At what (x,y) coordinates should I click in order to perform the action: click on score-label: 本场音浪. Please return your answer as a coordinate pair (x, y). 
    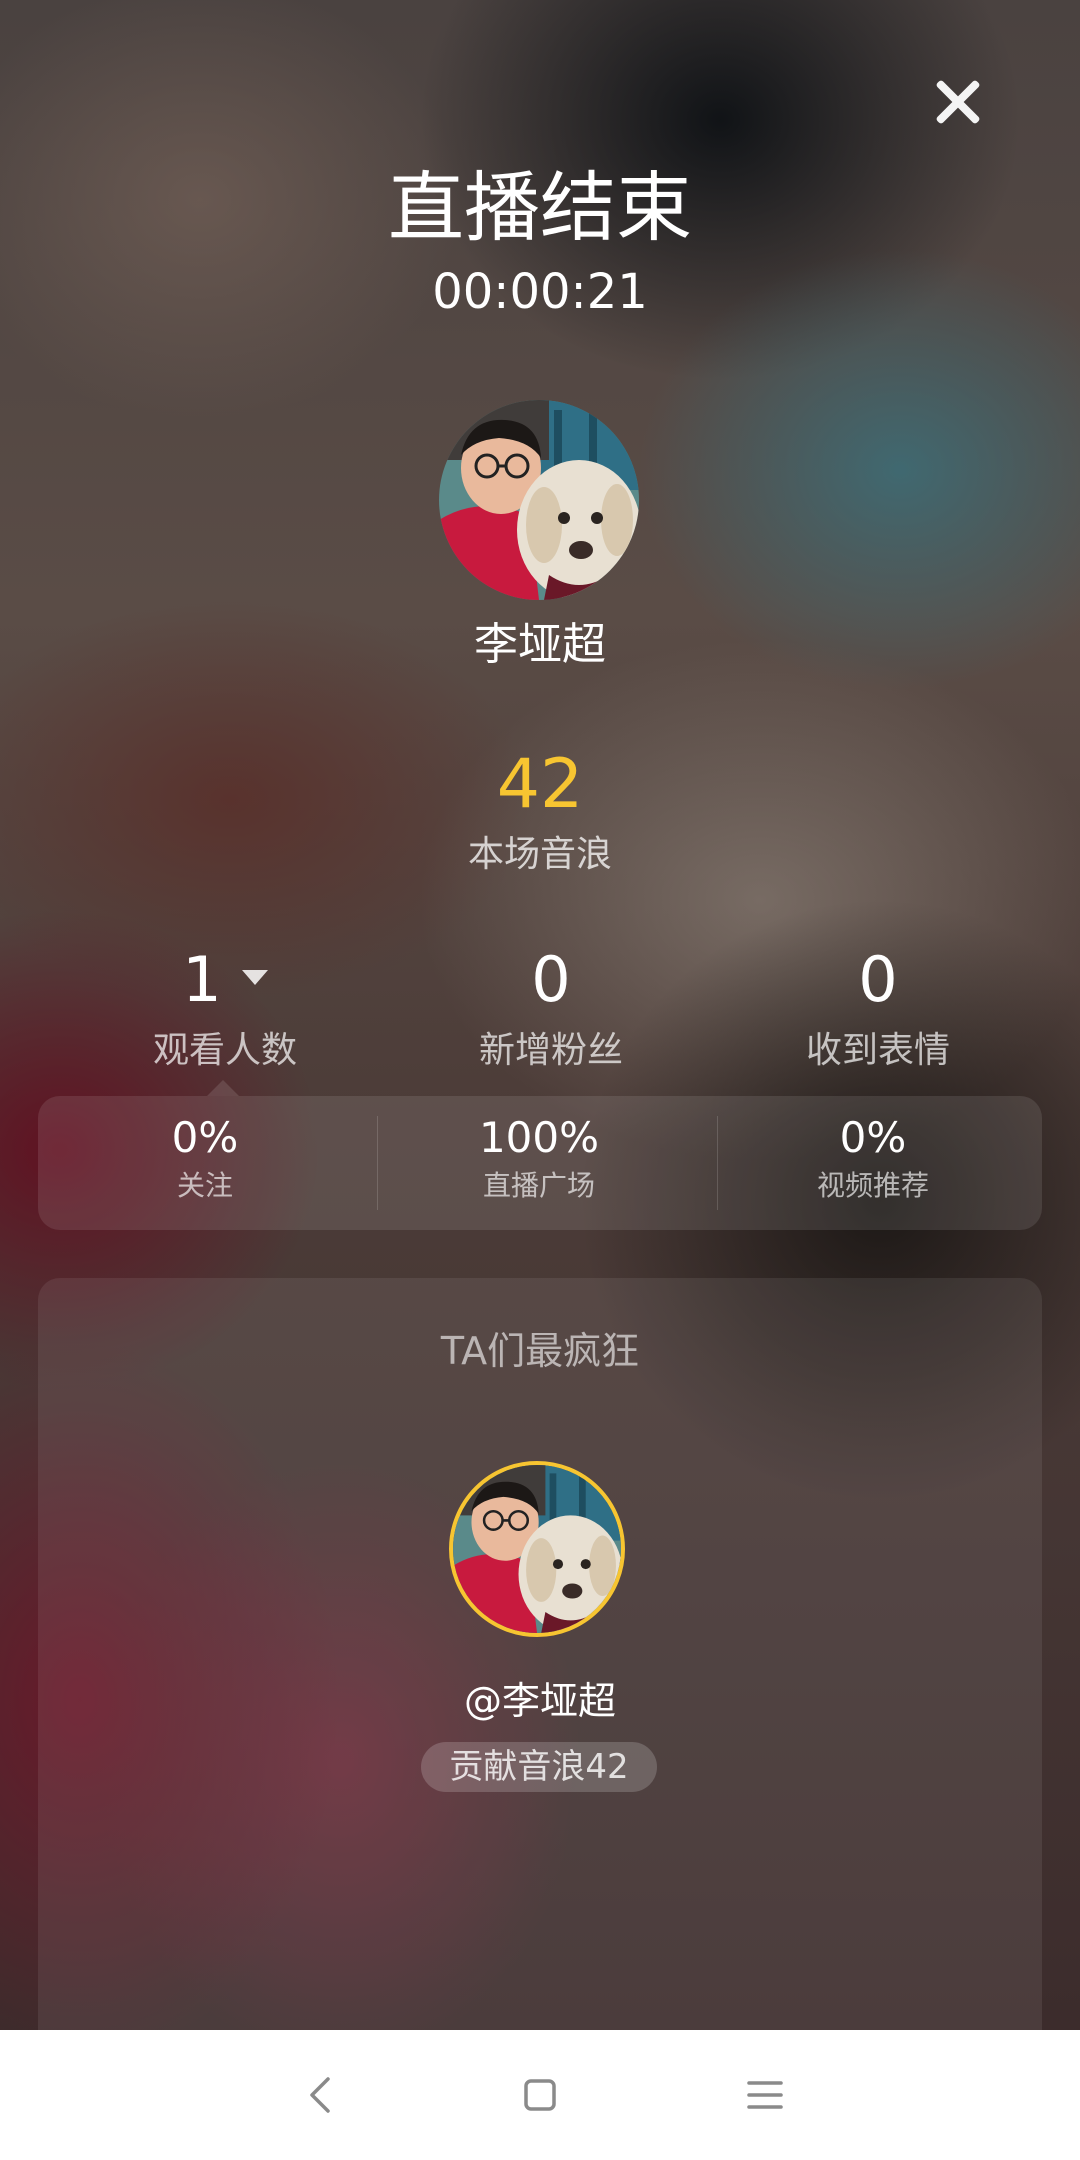
    Looking at the image, I should click on (539, 854).